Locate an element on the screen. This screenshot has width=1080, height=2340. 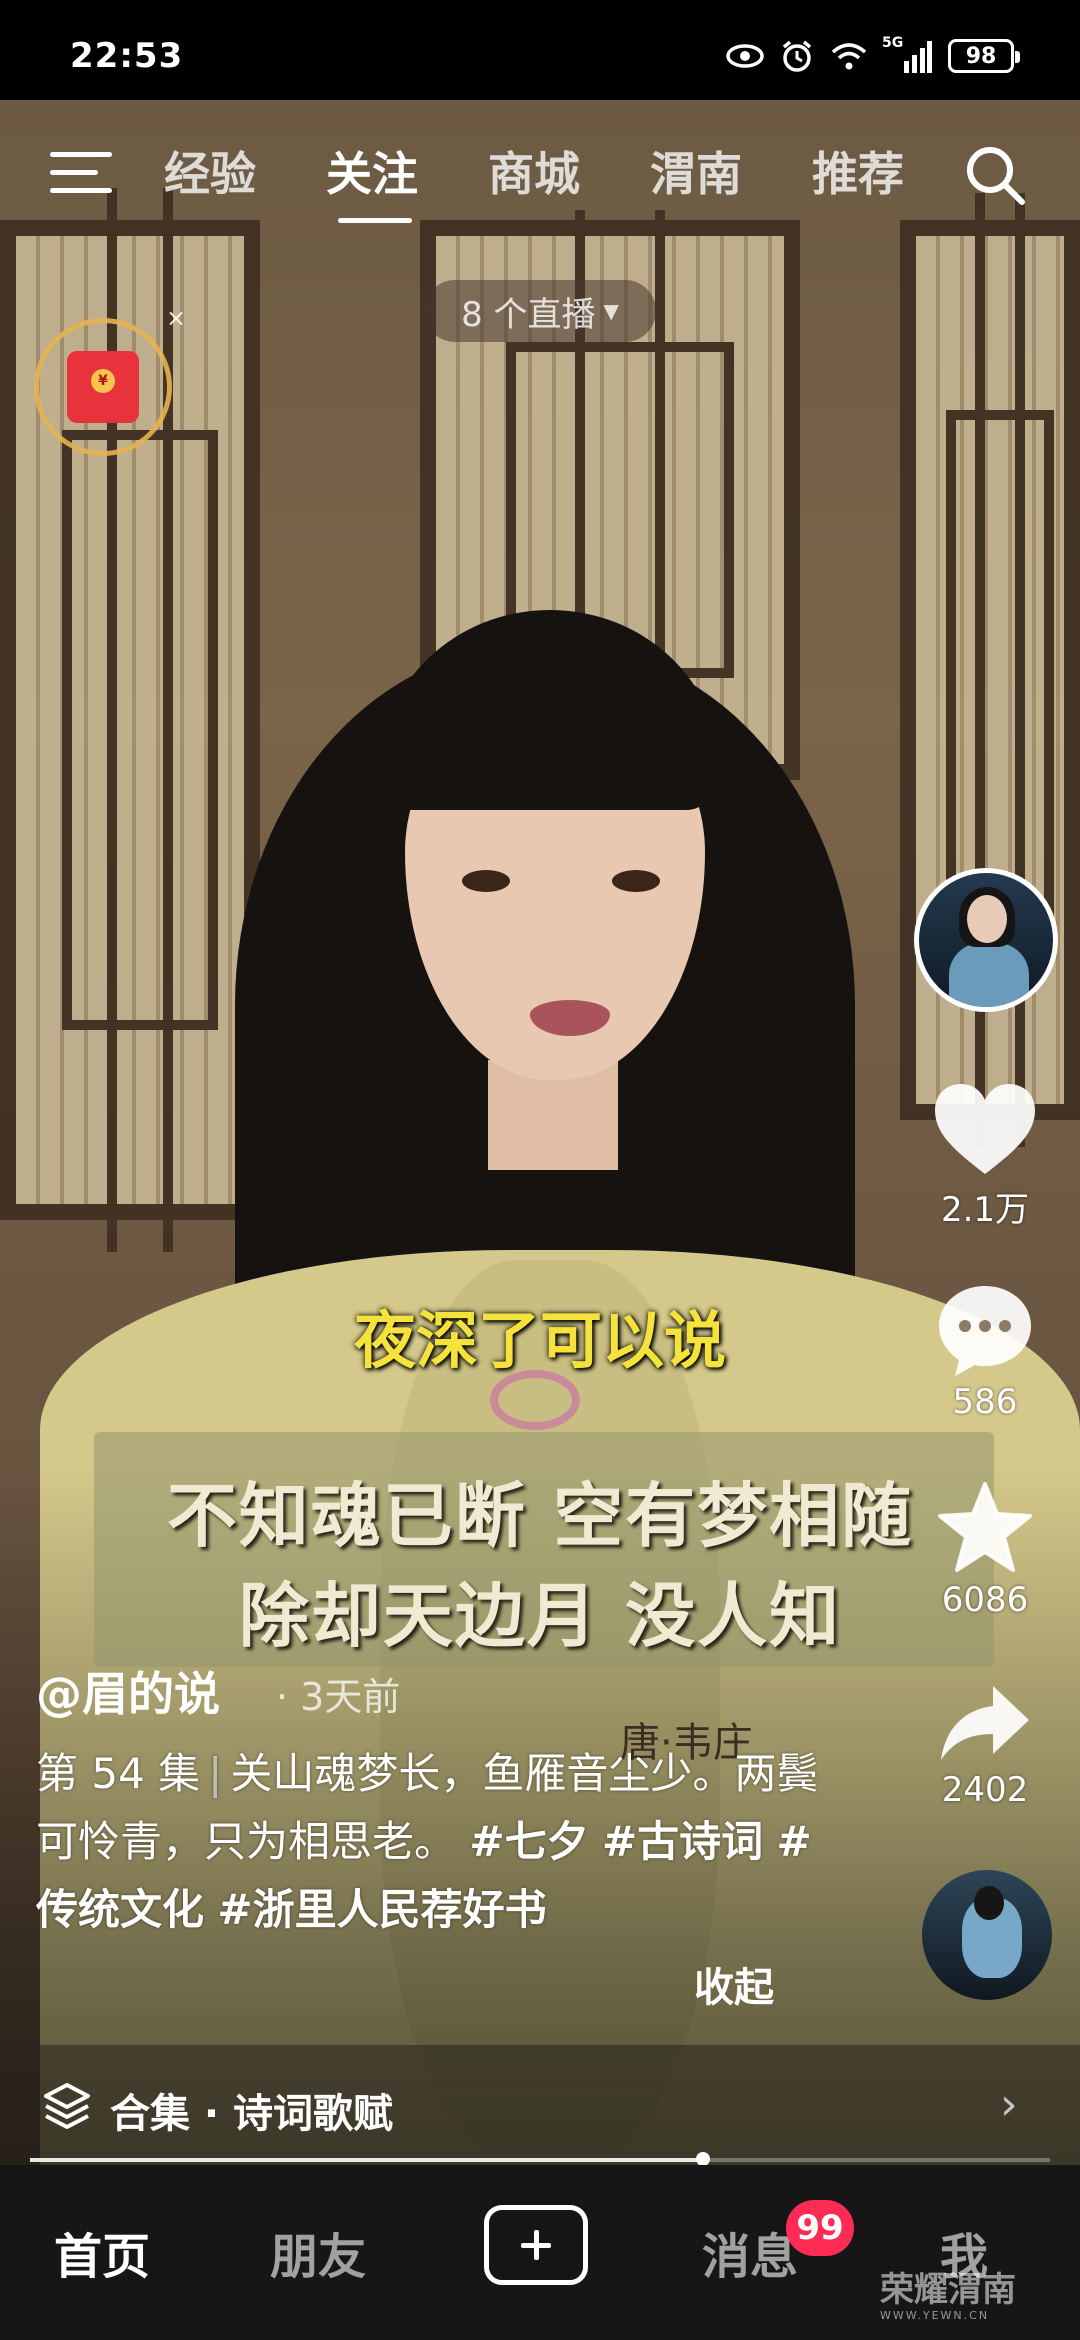
active-tab-indicator is located at coordinates (375, 220).